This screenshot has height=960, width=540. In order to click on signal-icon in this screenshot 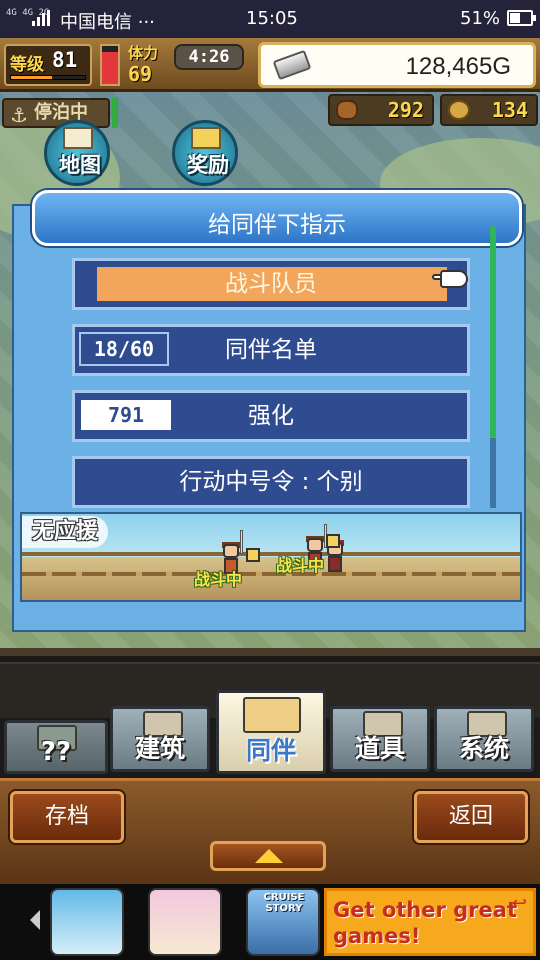, I will do `click(41, 18)`.